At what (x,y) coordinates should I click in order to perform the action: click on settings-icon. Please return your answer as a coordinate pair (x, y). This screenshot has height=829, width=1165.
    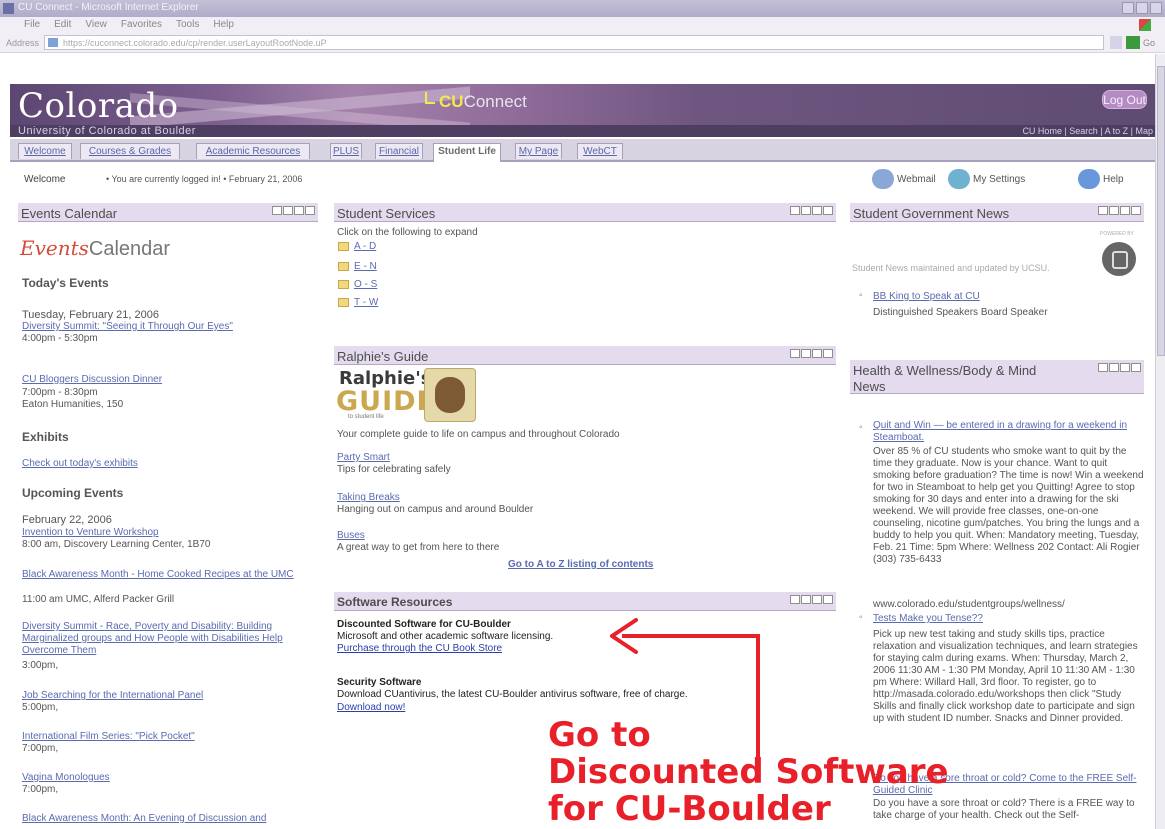
    Looking at the image, I should click on (959, 179).